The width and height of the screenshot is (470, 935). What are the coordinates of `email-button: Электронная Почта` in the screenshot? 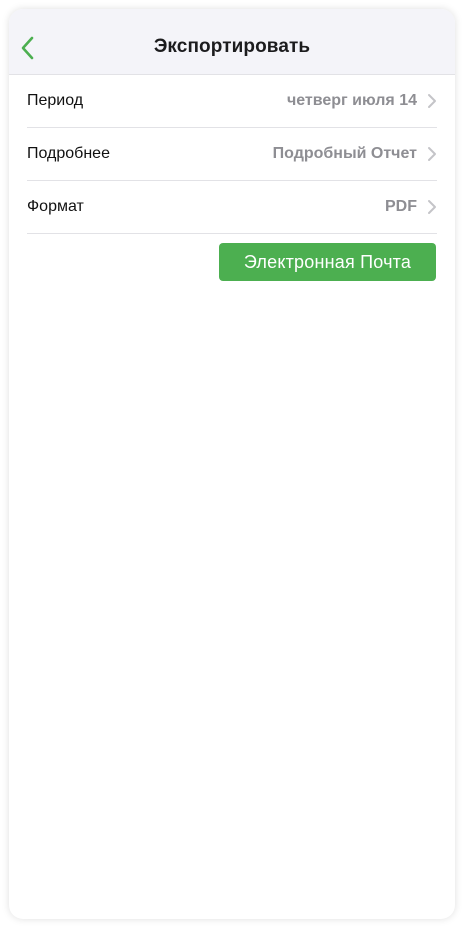 It's located at (327, 262).